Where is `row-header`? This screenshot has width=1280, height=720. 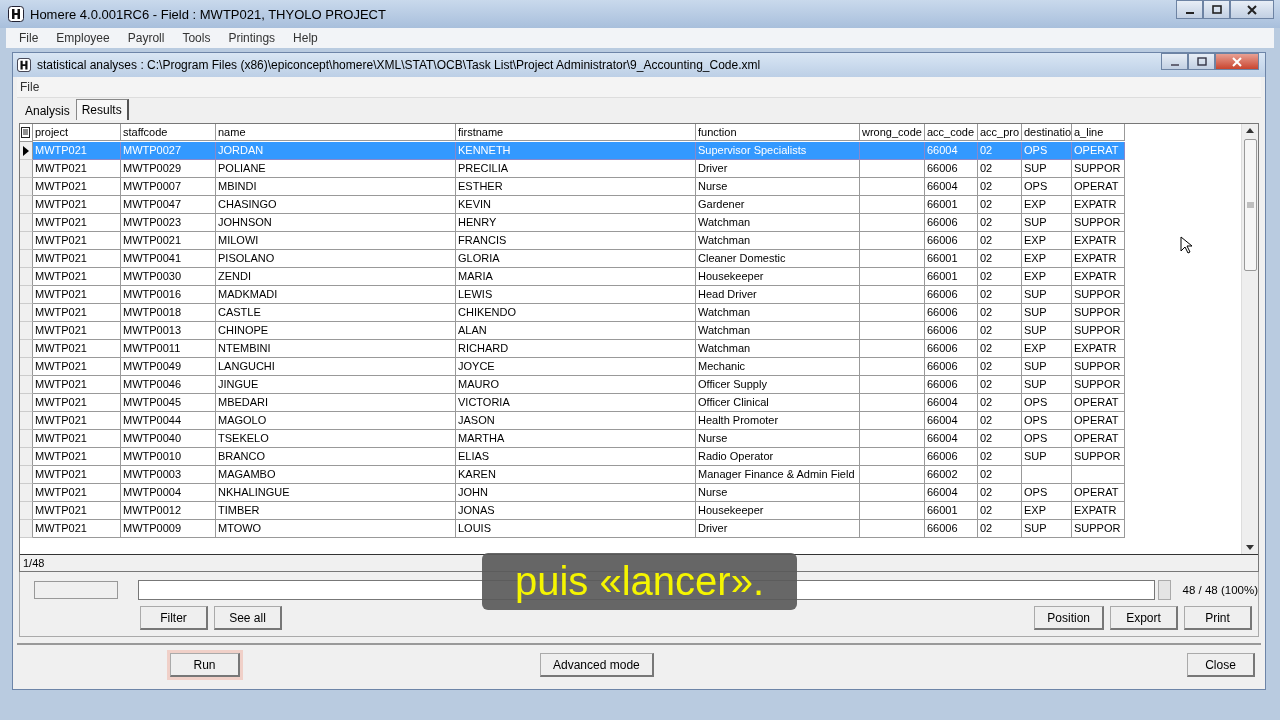
row-header is located at coordinates (26, 151).